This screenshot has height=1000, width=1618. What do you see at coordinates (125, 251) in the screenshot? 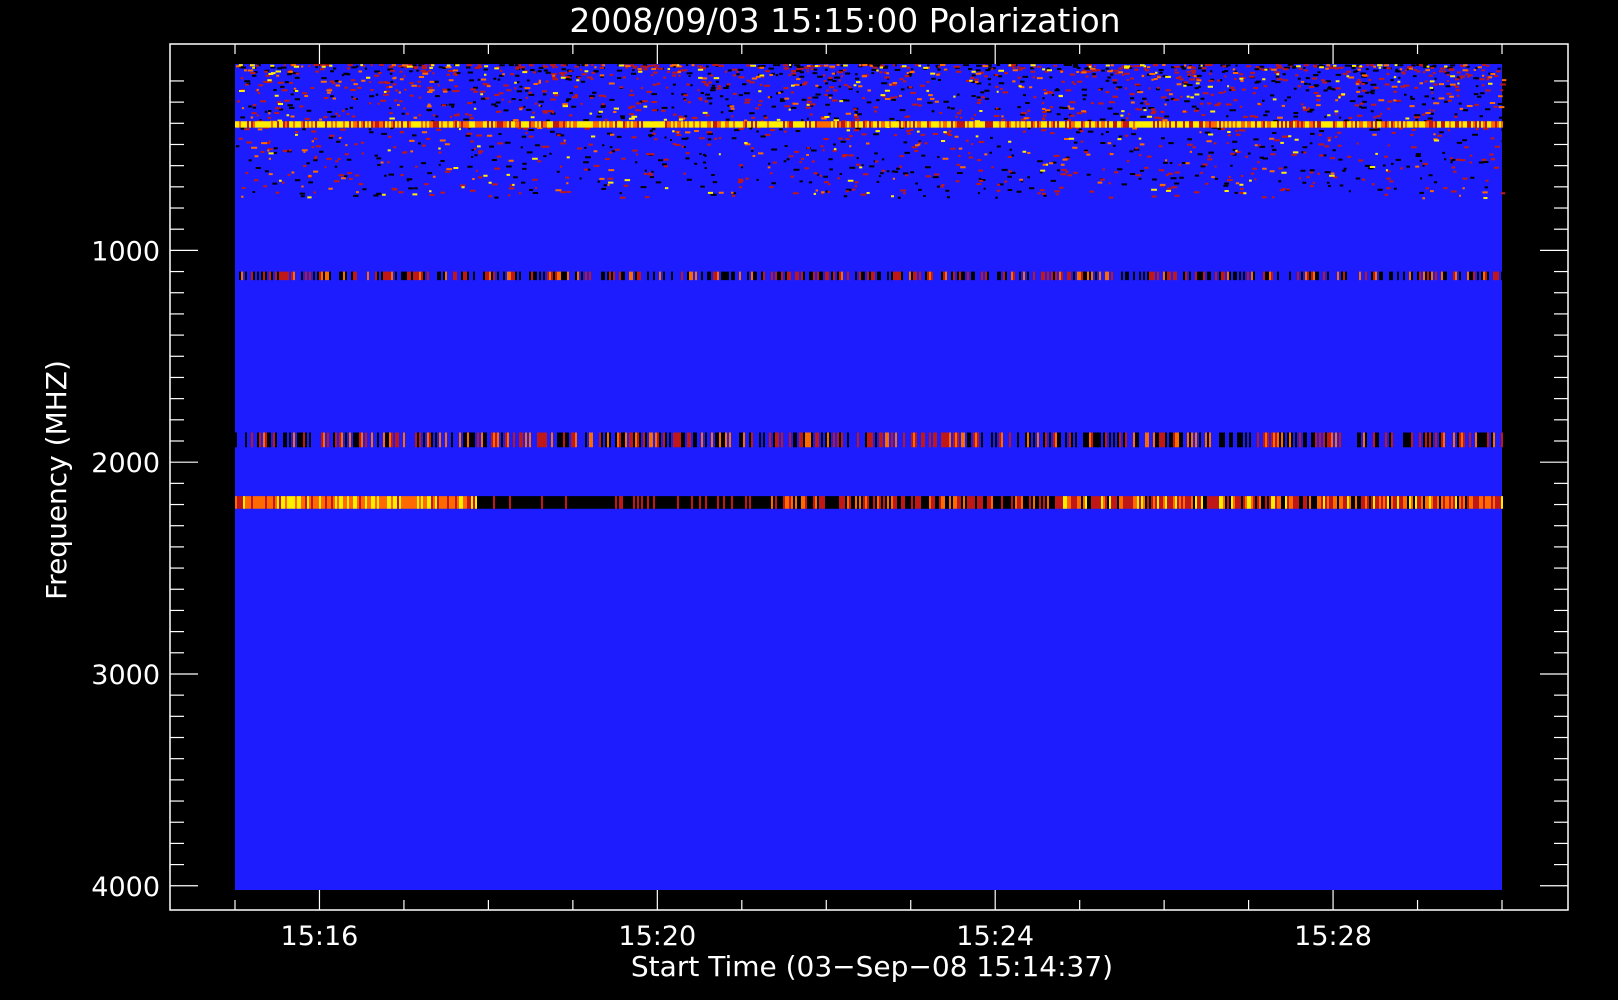
I see `y-tick-label: 1000` at bounding box center [125, 251].